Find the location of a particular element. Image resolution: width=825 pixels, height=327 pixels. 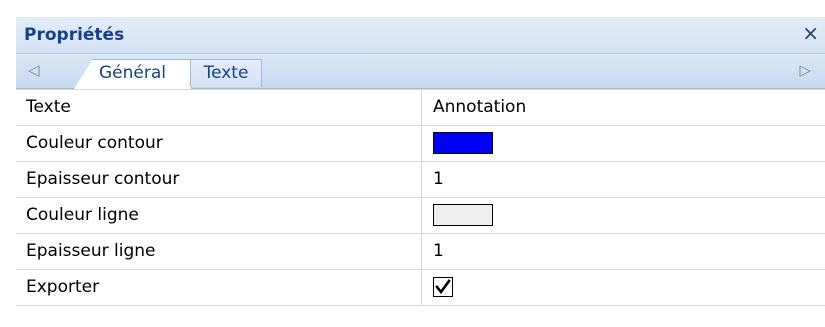

property-row-texte: Texte Annotation is located at coordinates (420, 108).